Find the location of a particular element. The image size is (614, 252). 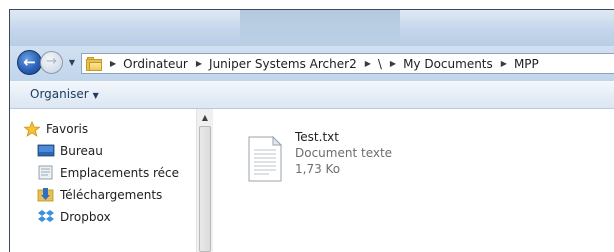

file-type: Document texte is located at coordinates (344, 153).